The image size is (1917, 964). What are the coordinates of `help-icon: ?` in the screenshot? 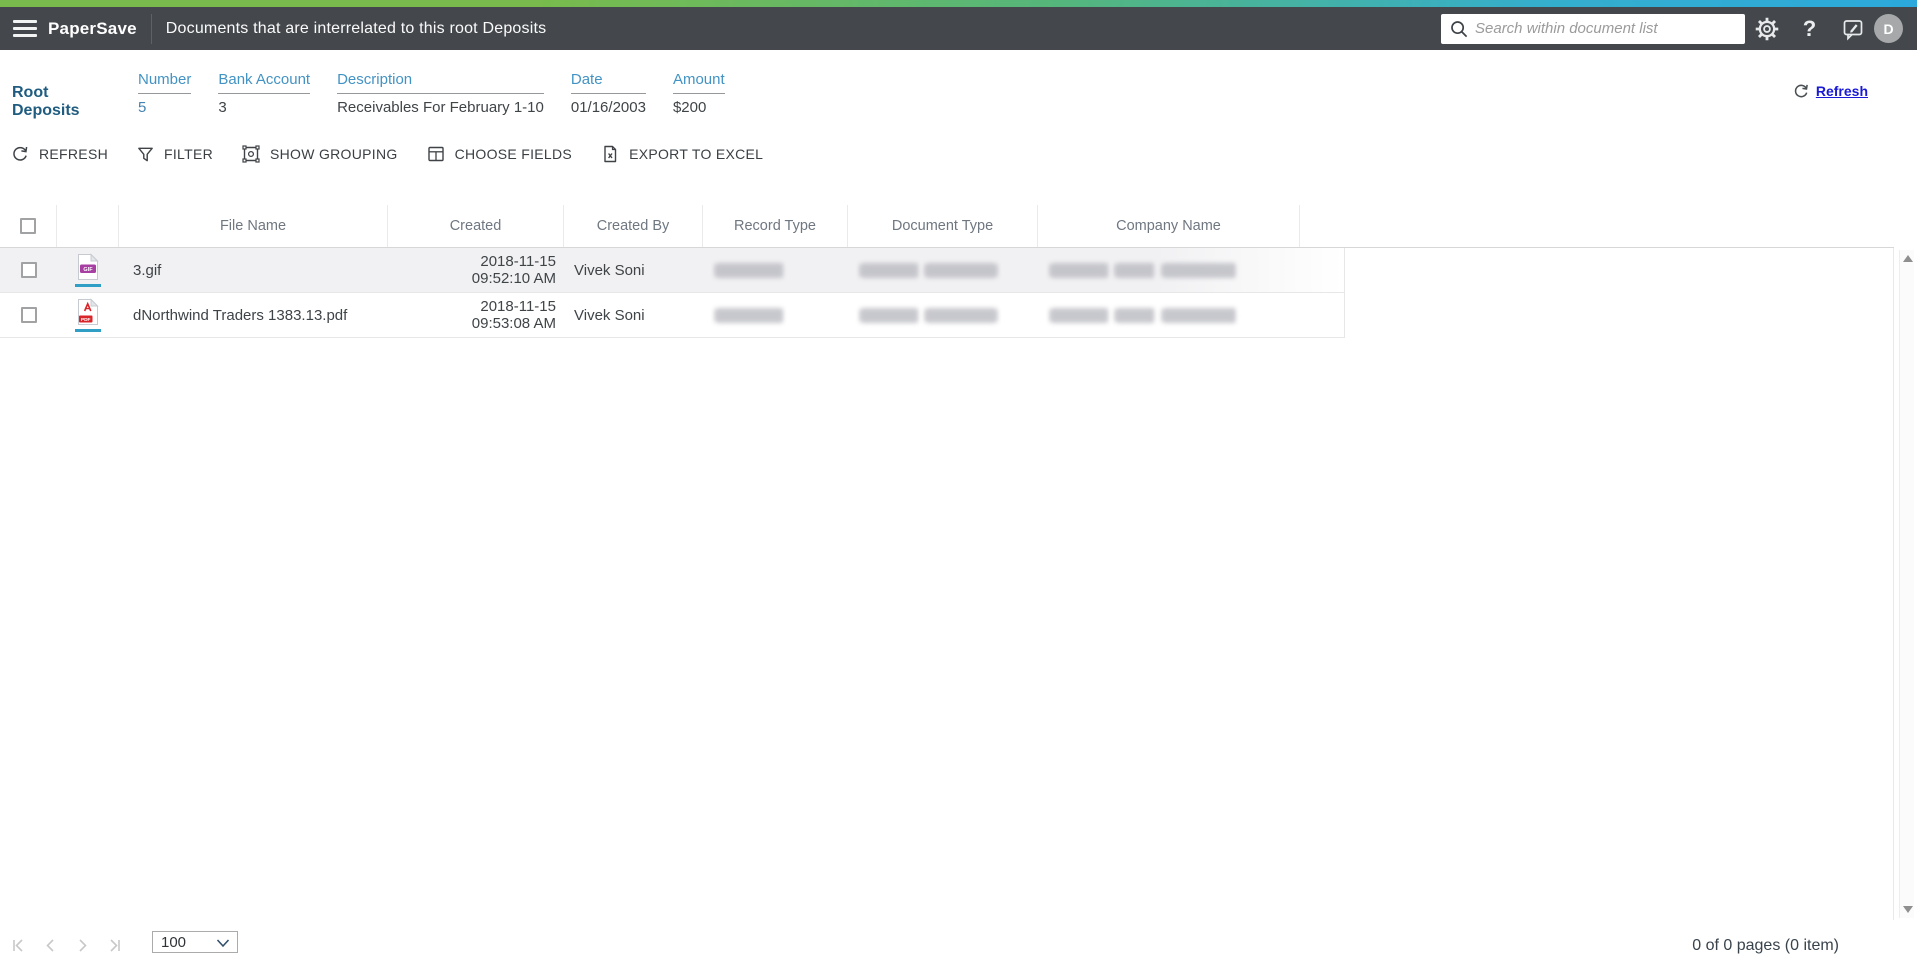 It's located at (1809, 28).